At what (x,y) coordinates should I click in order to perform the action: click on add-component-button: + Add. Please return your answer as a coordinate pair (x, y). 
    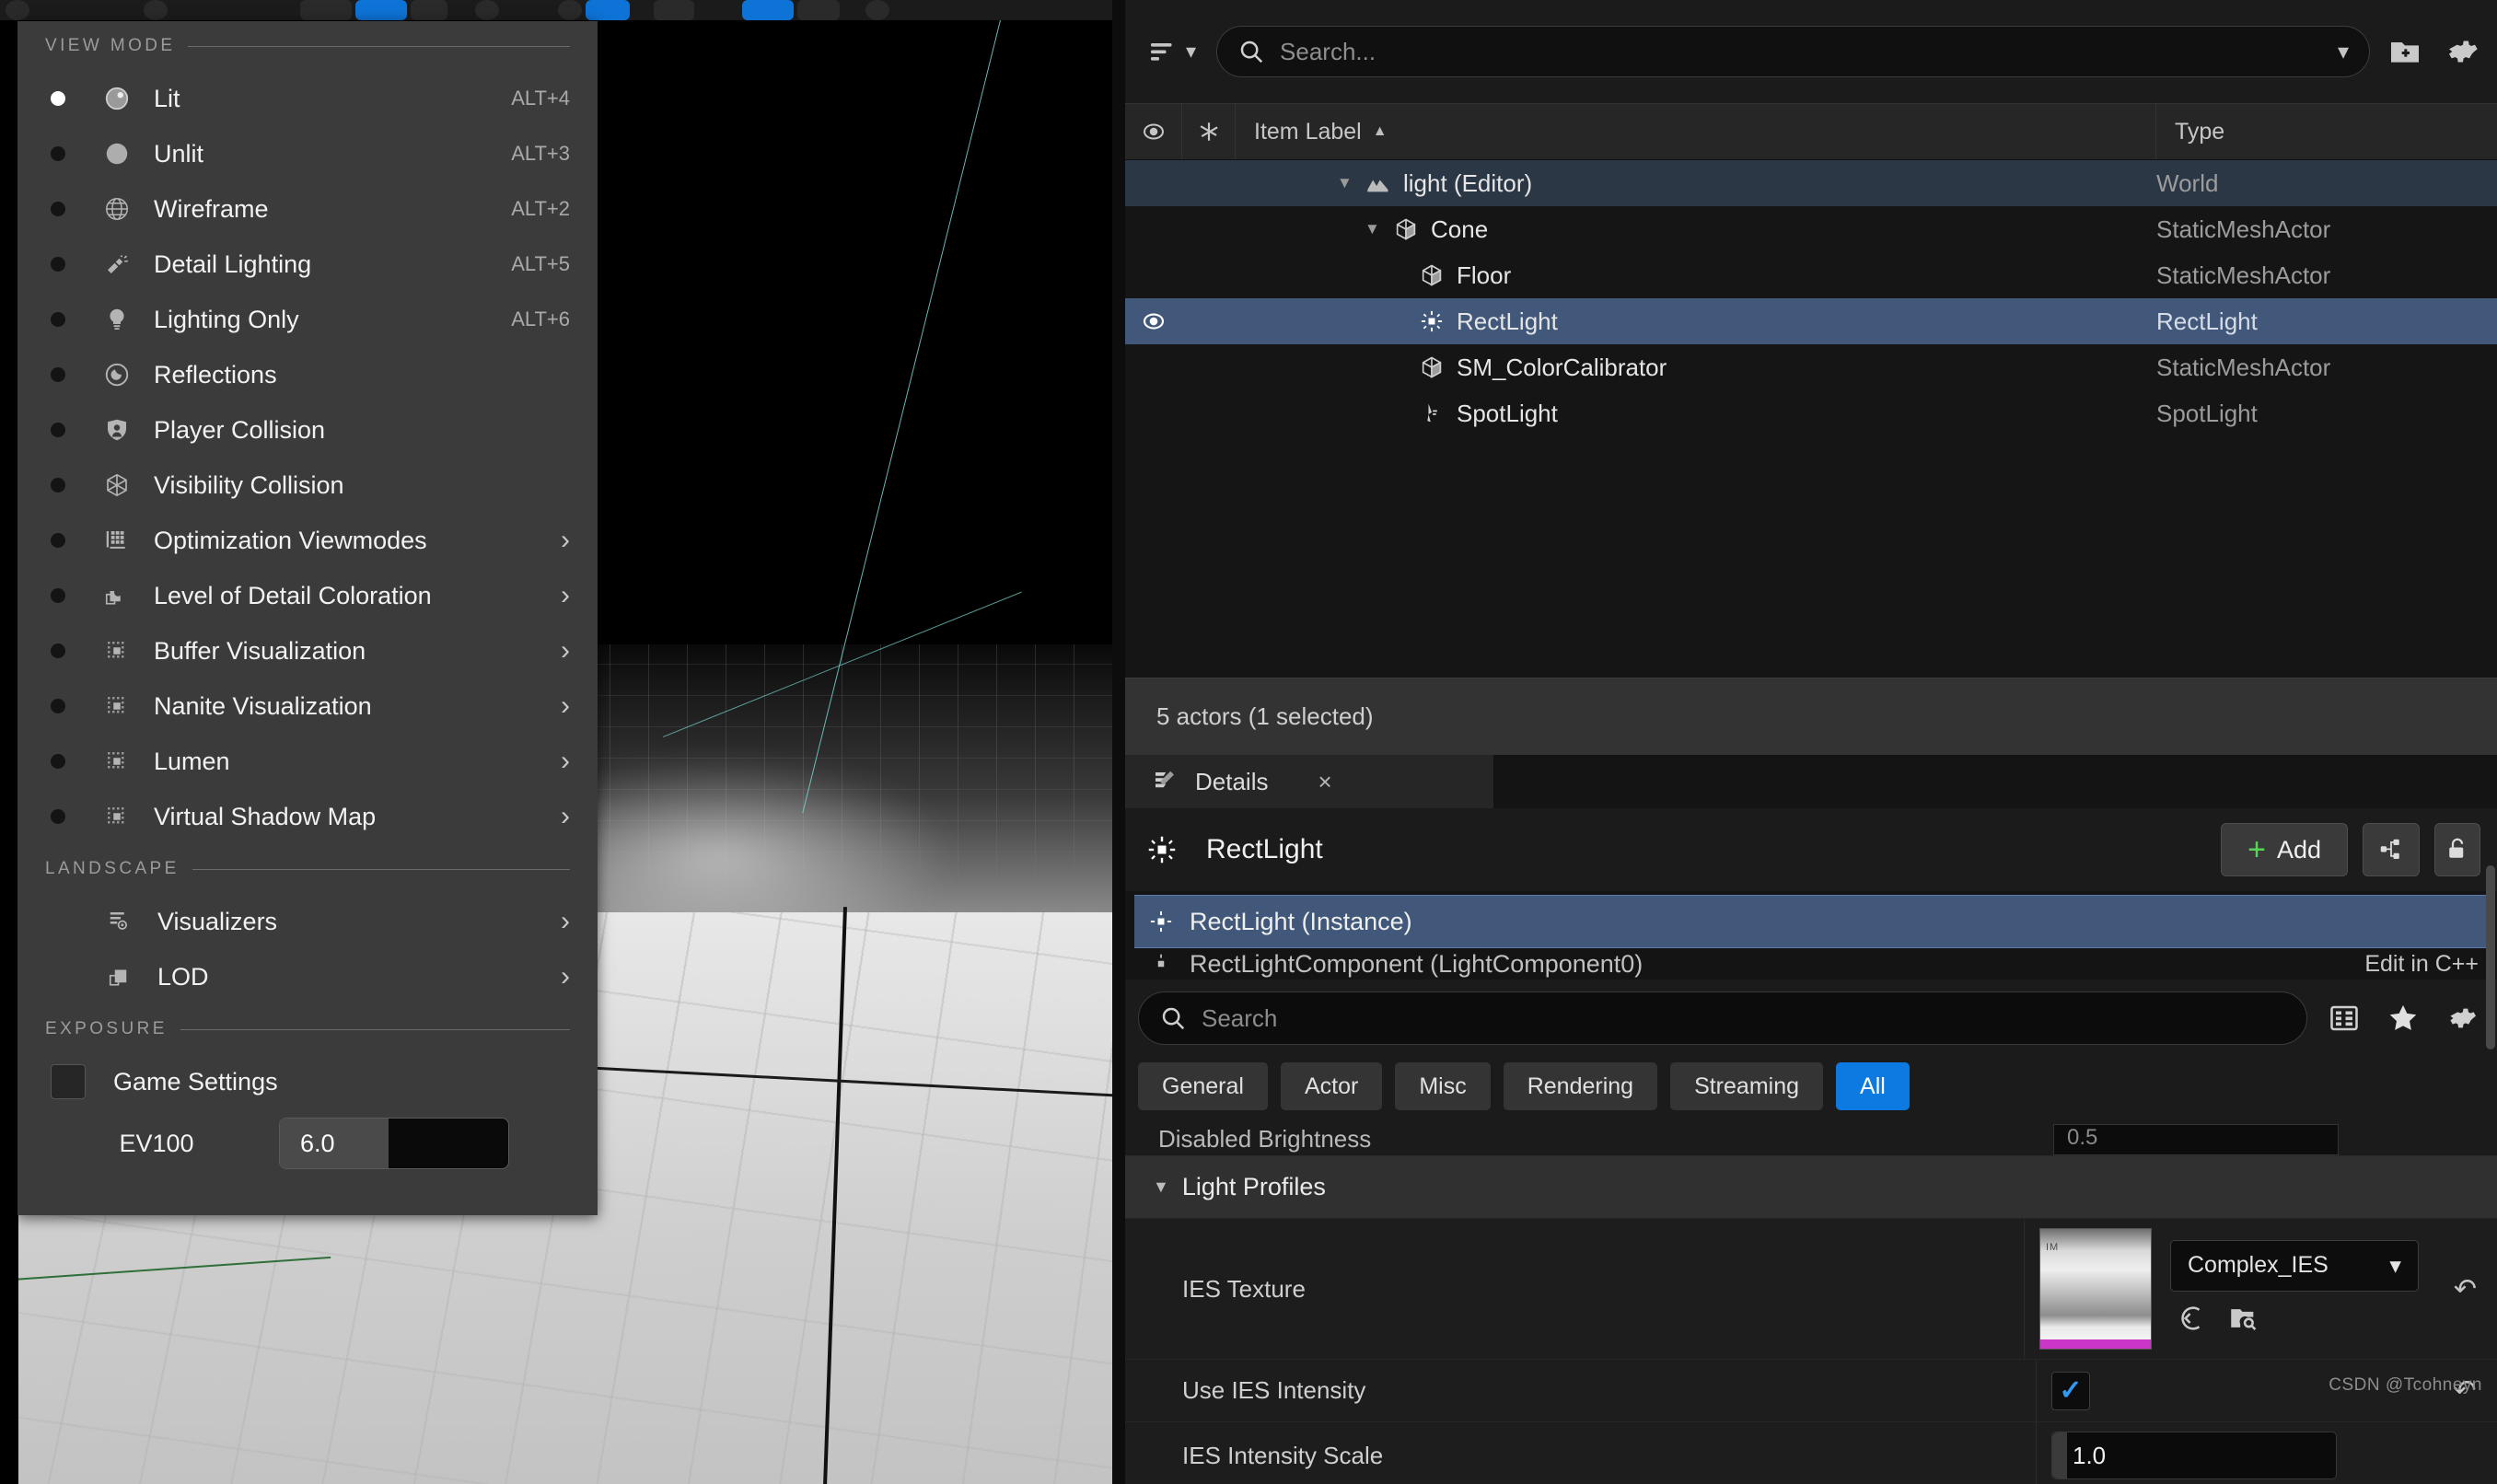
    Looking at the image, I should click on (2284, 849).